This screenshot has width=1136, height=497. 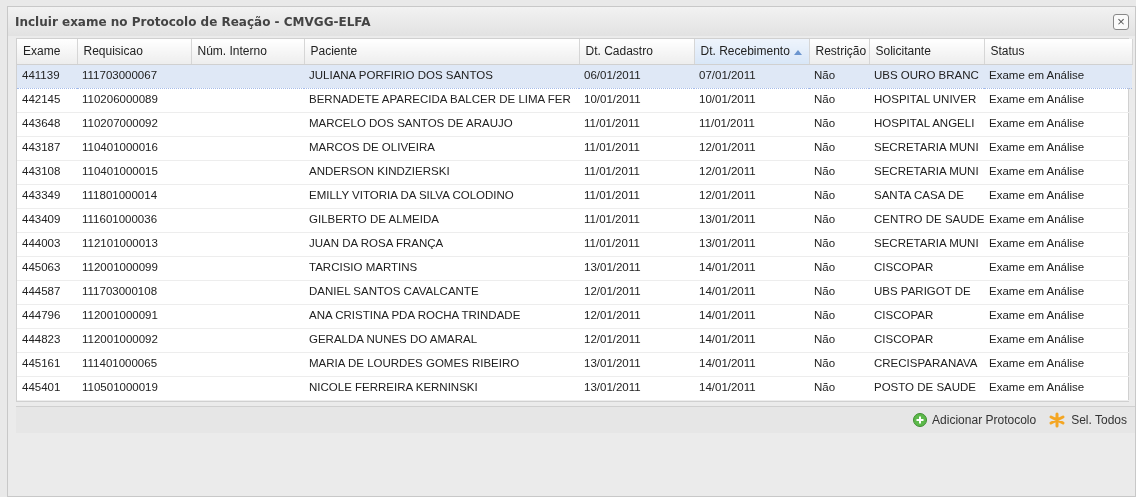 What do you see at coordinates (574, 124) in the screenshot?
I see `table-row: 443648 110207000092 MARCELO DOS SANTOS DE ARAUJO 11/01/2011 11/01/2011 Não HOSPITAL ANGELI Exame em Análise` at bounding box center [574, 124].